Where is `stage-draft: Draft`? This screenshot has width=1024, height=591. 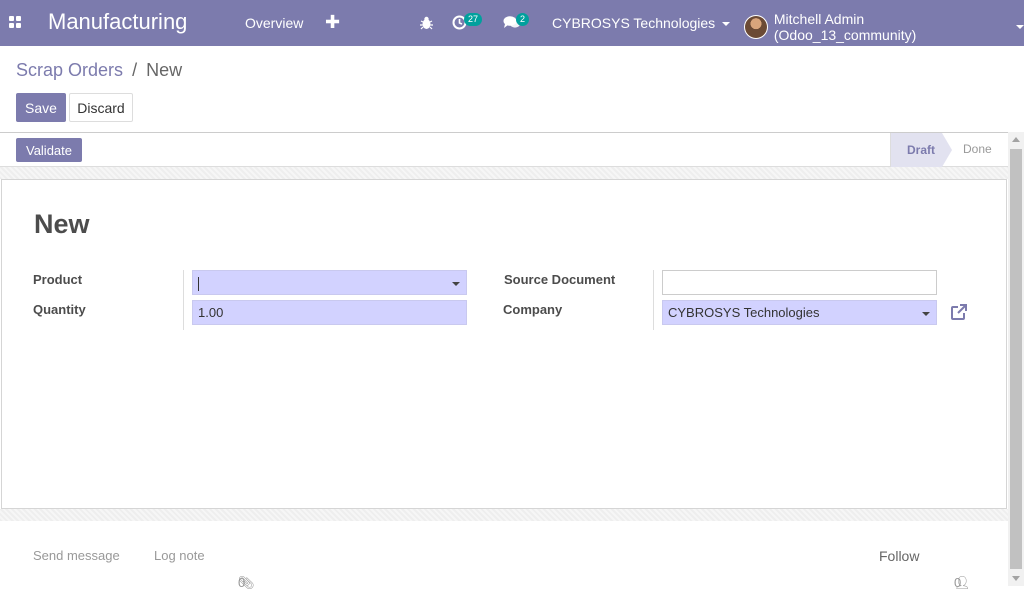
stage-draft: Draft is located at coordinates (921, 150).